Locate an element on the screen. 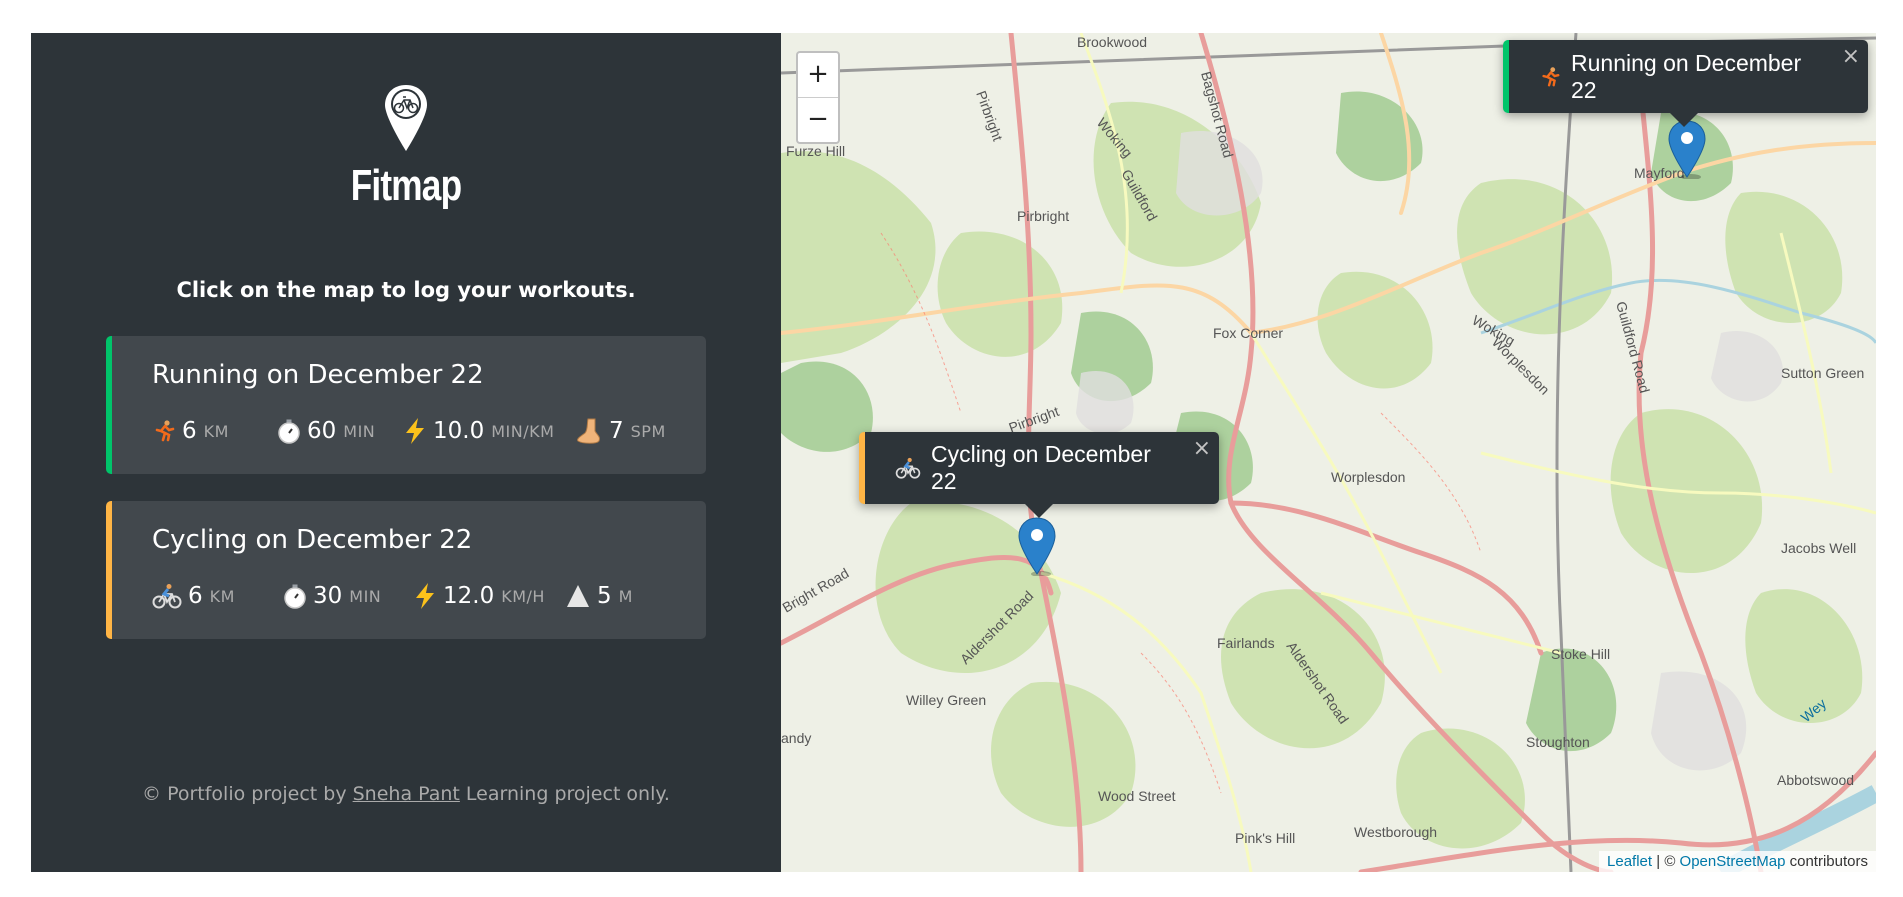  author-link: Sneha Pant is located at coordinates (406, 794).